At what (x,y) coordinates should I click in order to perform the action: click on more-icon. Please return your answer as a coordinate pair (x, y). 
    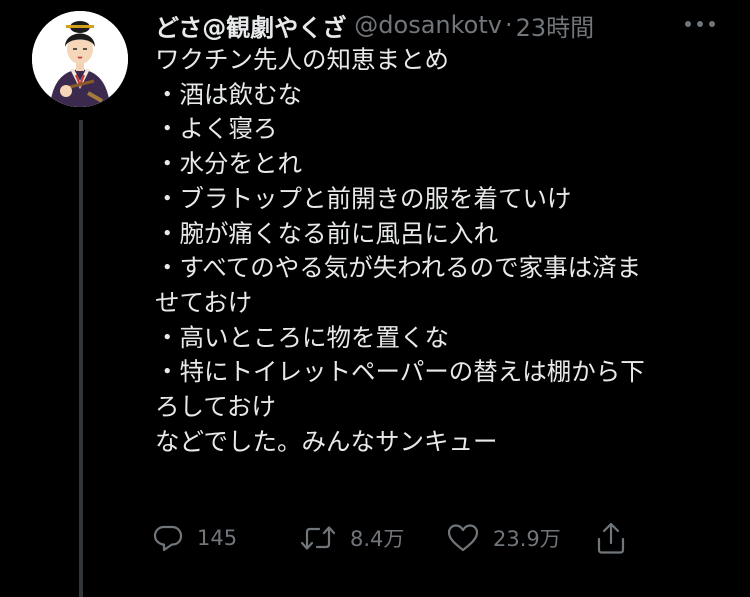
    Looking at the image, I should click on (700, 24).